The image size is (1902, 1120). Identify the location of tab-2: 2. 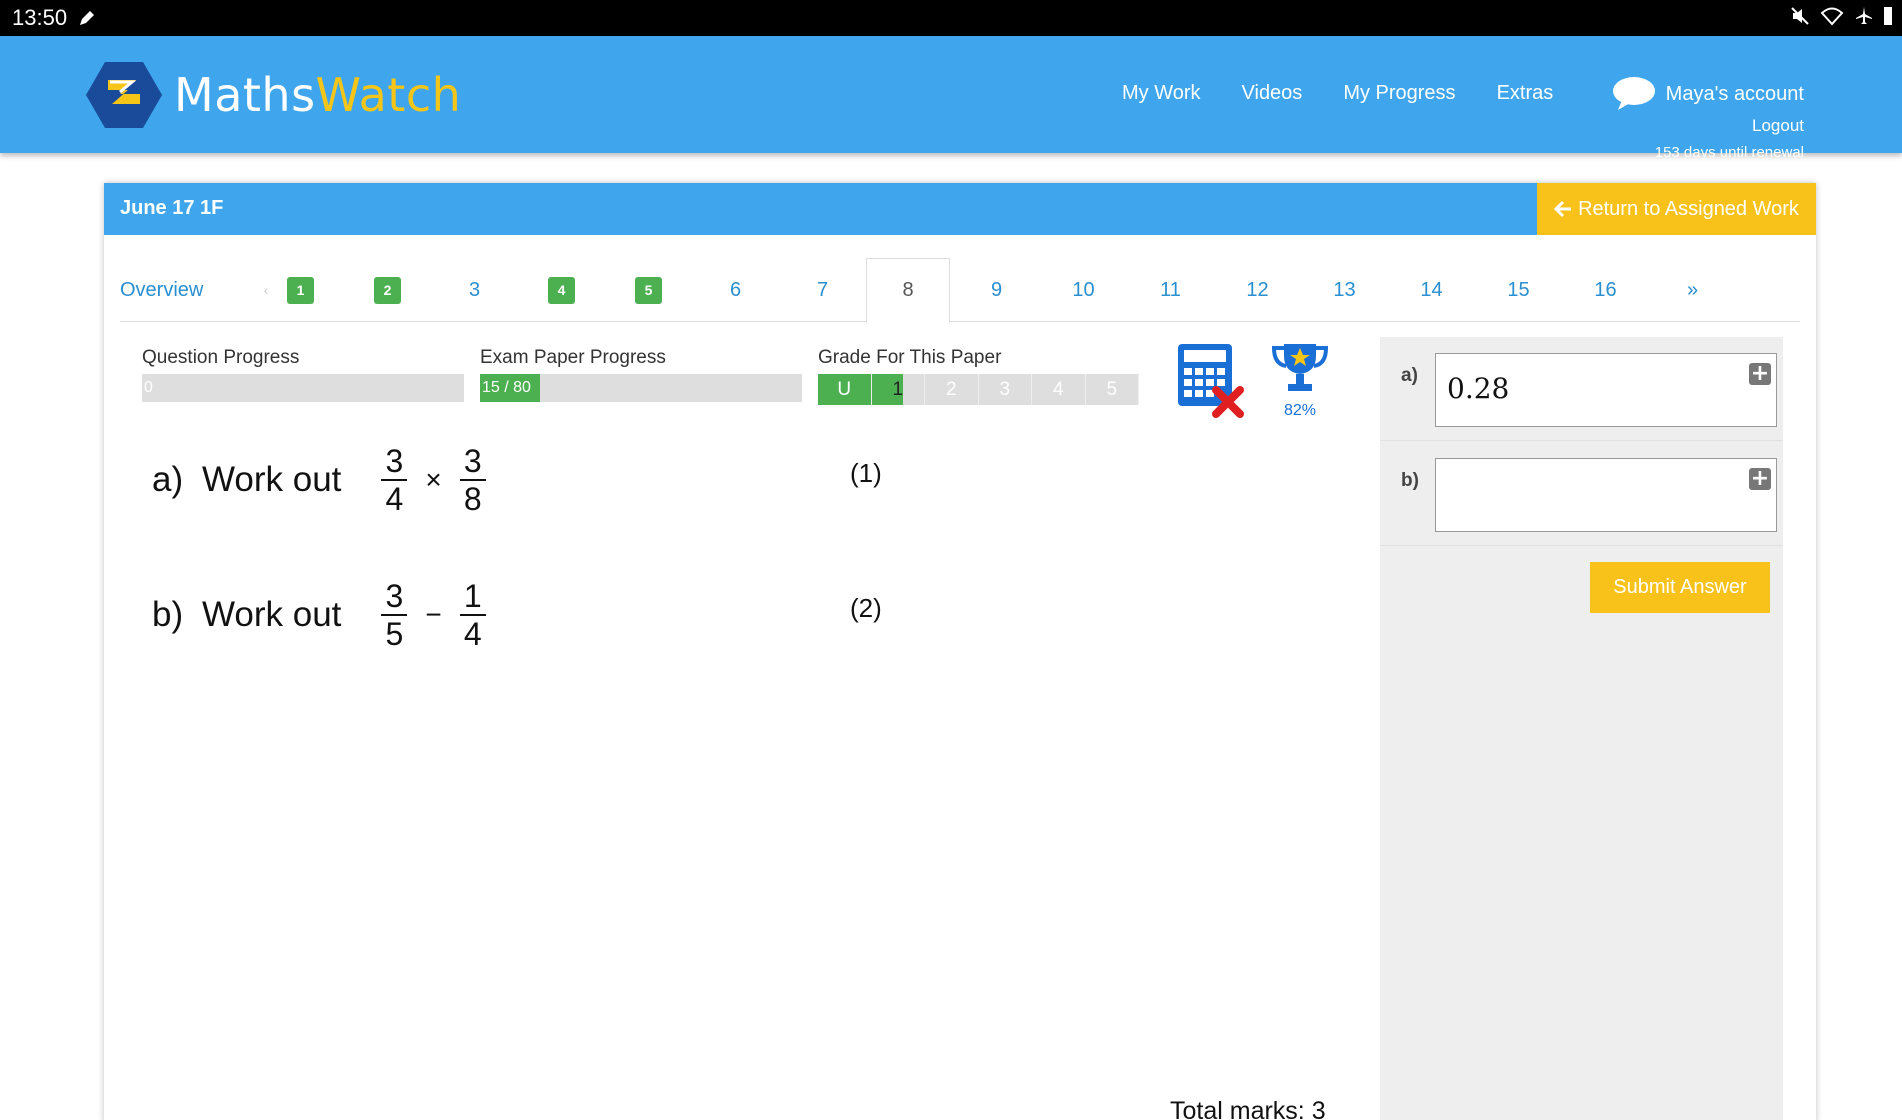
(387, 290).